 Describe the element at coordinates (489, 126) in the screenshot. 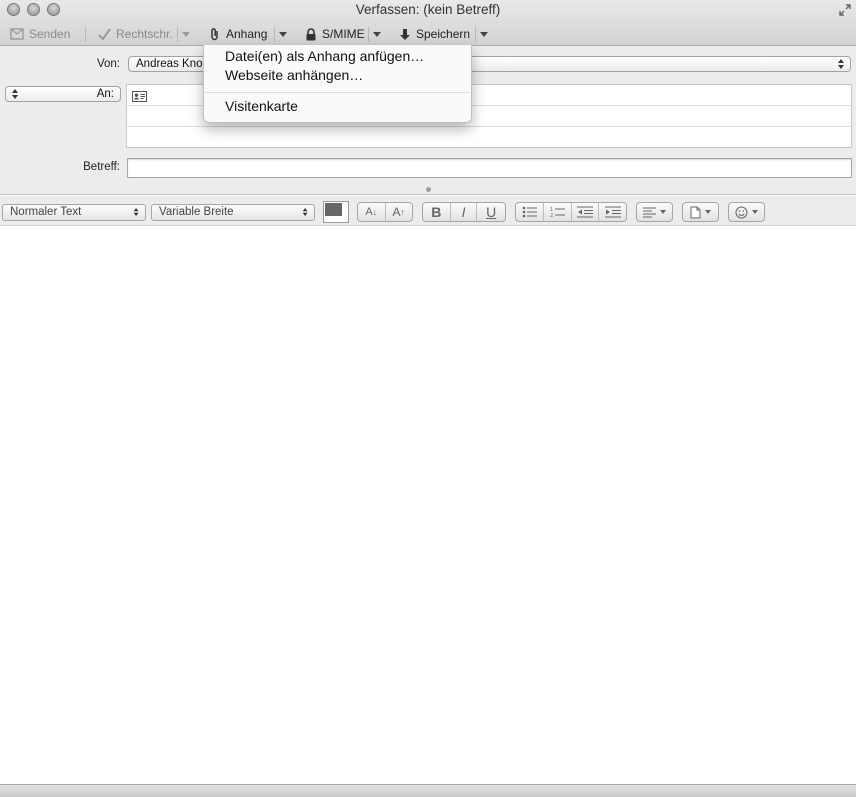

I see `recipient-row-divider` at that location.